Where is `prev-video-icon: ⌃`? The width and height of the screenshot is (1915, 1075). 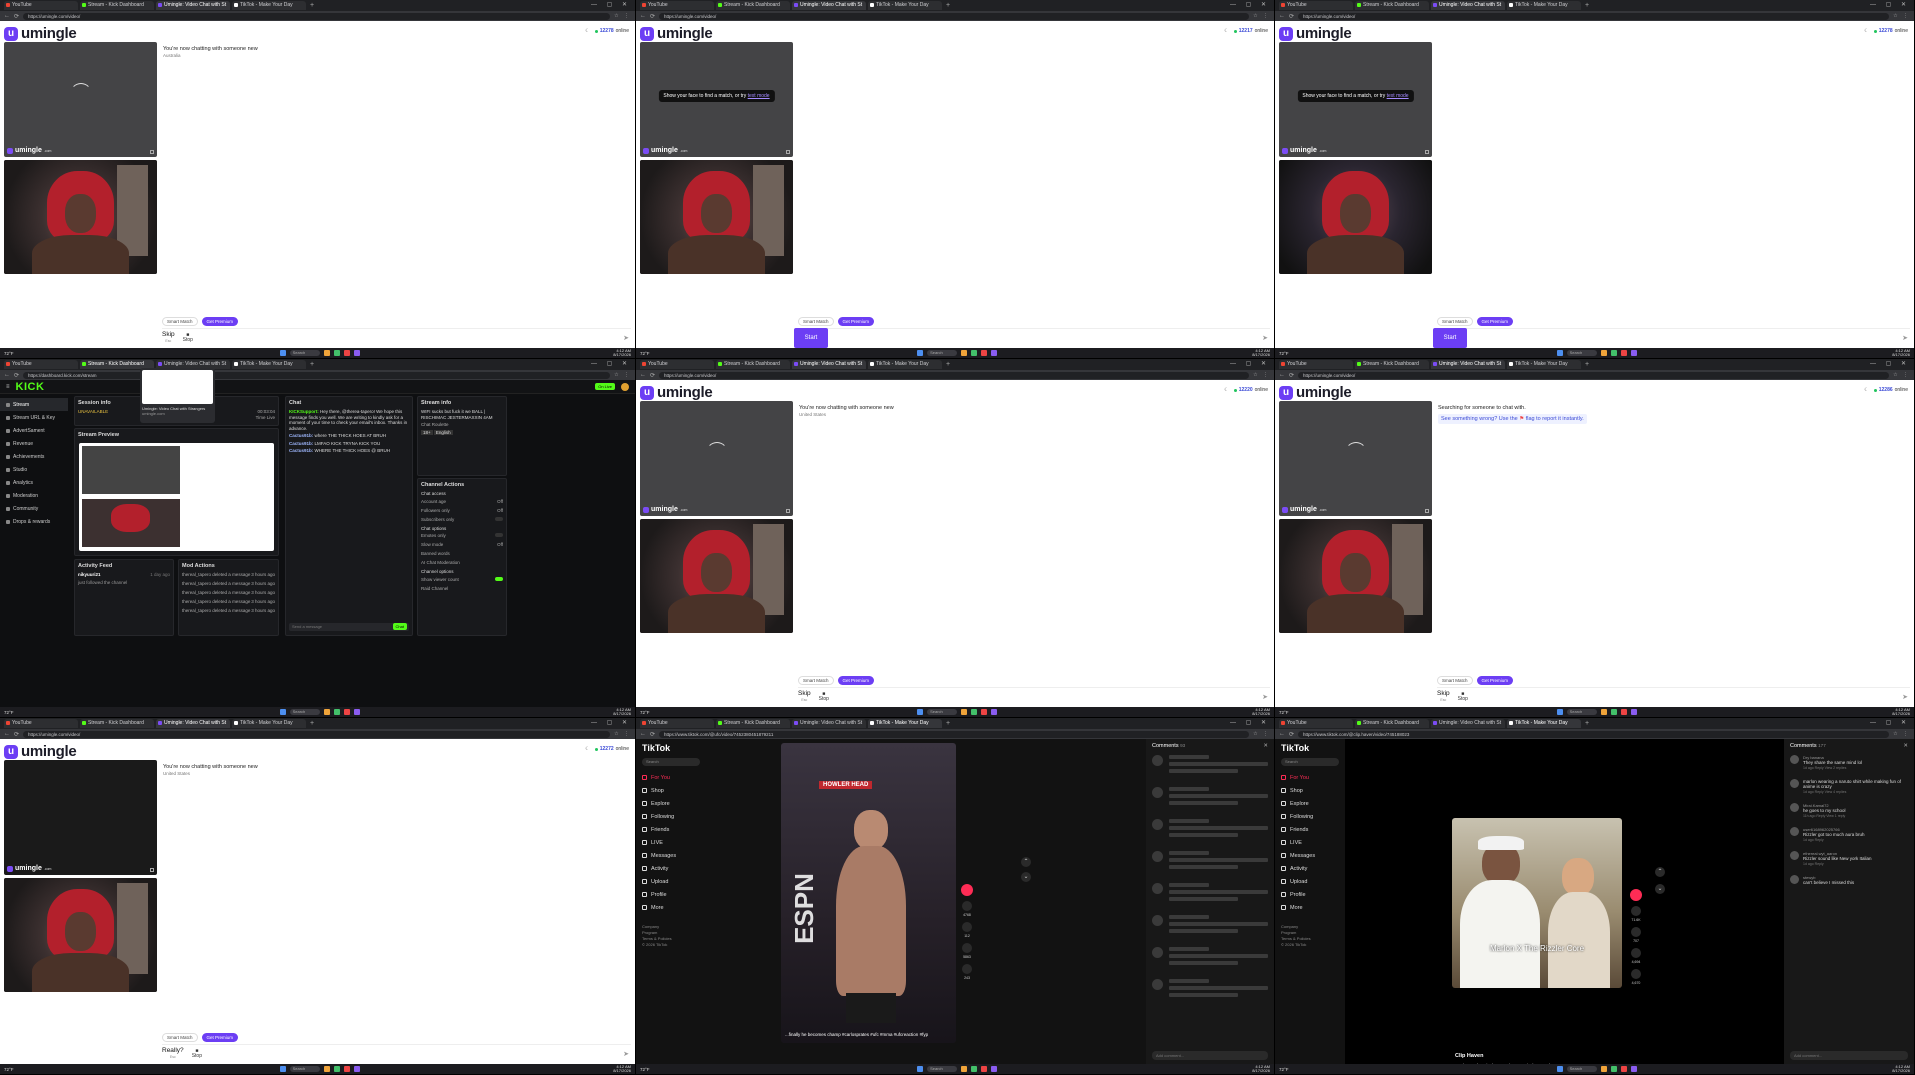 prev-video-icon: ⌃ is located at coordinates (1660, 872).